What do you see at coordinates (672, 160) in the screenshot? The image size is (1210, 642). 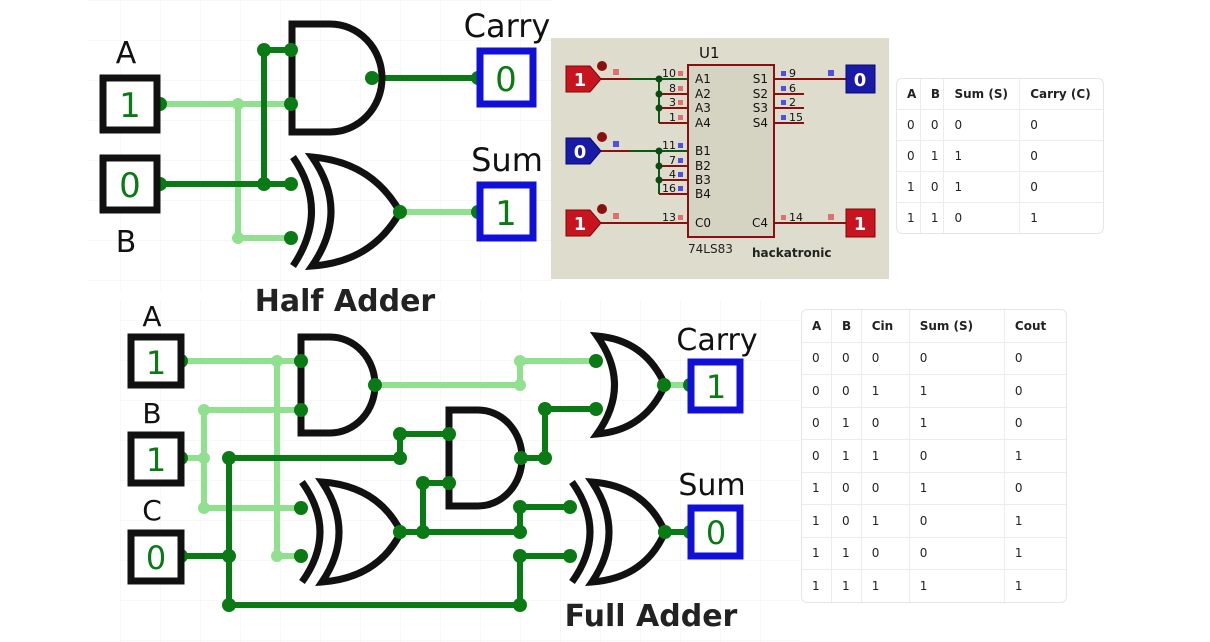 I see `ic-pin-number: 7` at bounding box center [672, 160].